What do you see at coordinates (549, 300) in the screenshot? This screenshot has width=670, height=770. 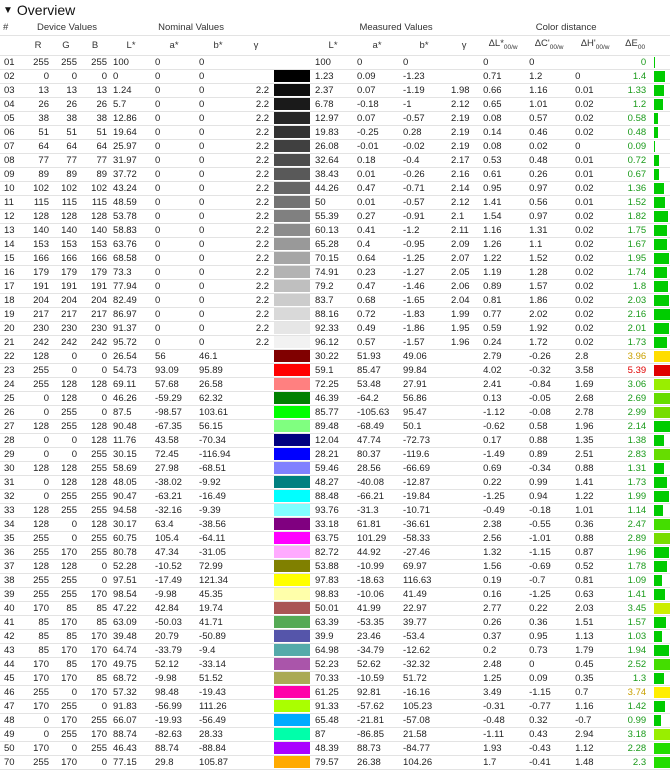 I see `cell-dc: 1.86` at bounding box center [549, 300].